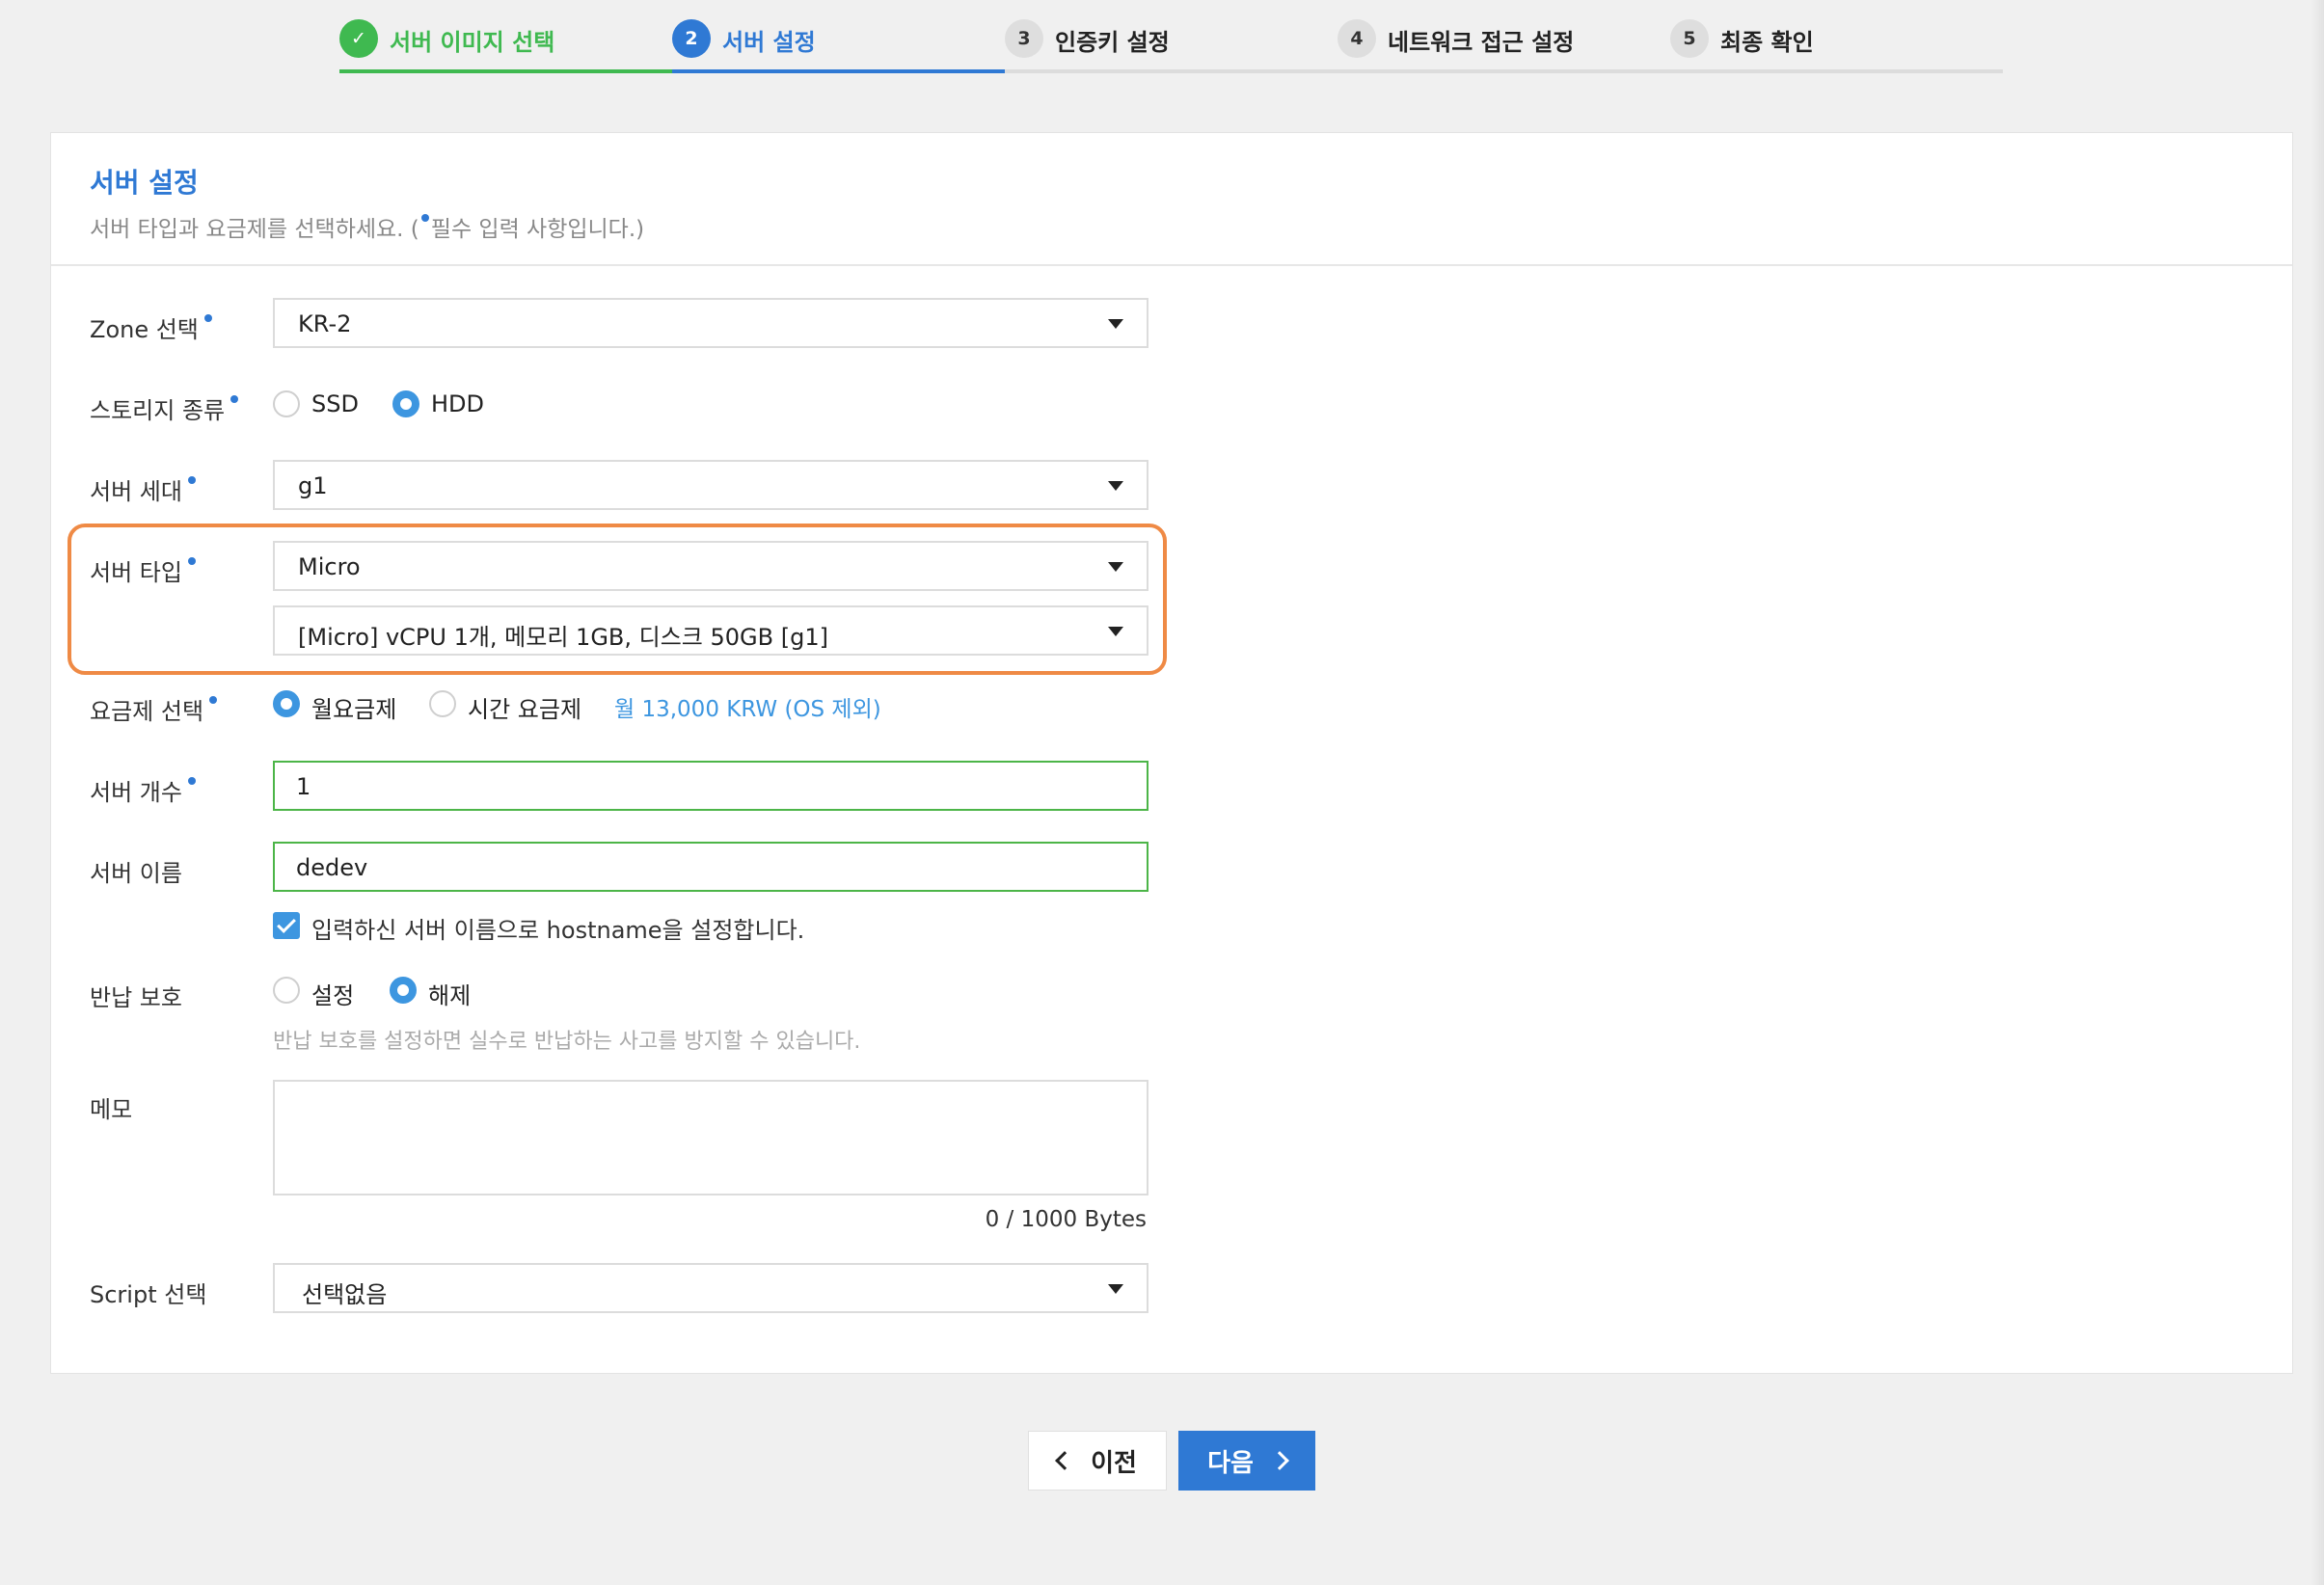  What do you see at coordinates (710, 867) in the screenshot?
I see `server-name-input: dedev` at bounding box center [710, 867].